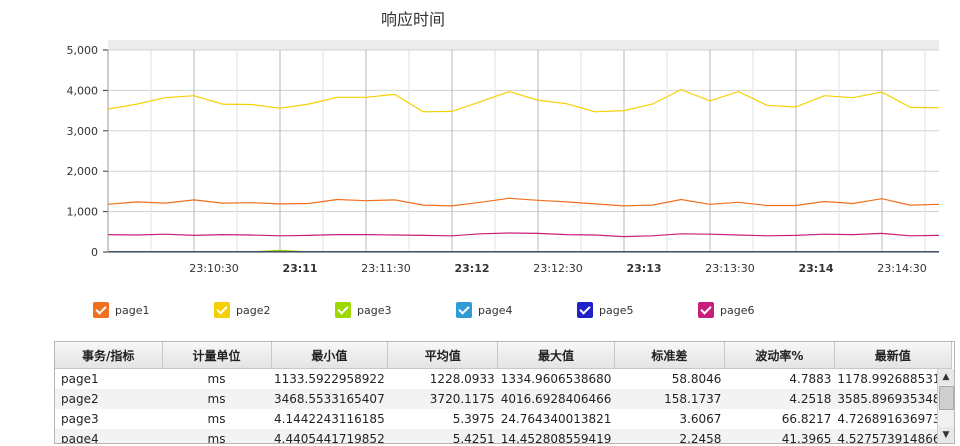 This screenshot has height=446, width=960. I want to click on y-tick-label: 1,000, so click(83, 212).